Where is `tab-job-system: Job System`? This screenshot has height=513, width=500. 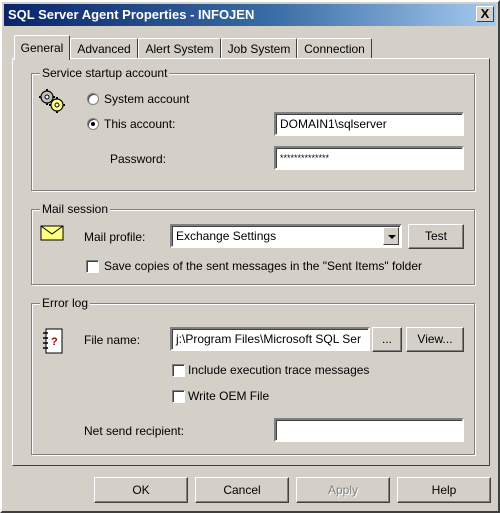
tab-job-system: Job System is located at coordinates (259, 48).